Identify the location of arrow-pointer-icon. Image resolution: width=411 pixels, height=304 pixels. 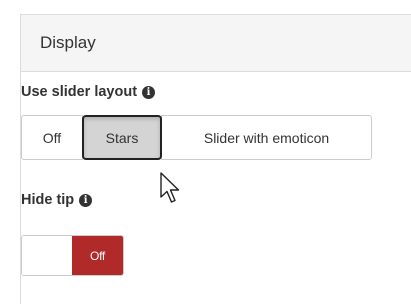
(170, 187).